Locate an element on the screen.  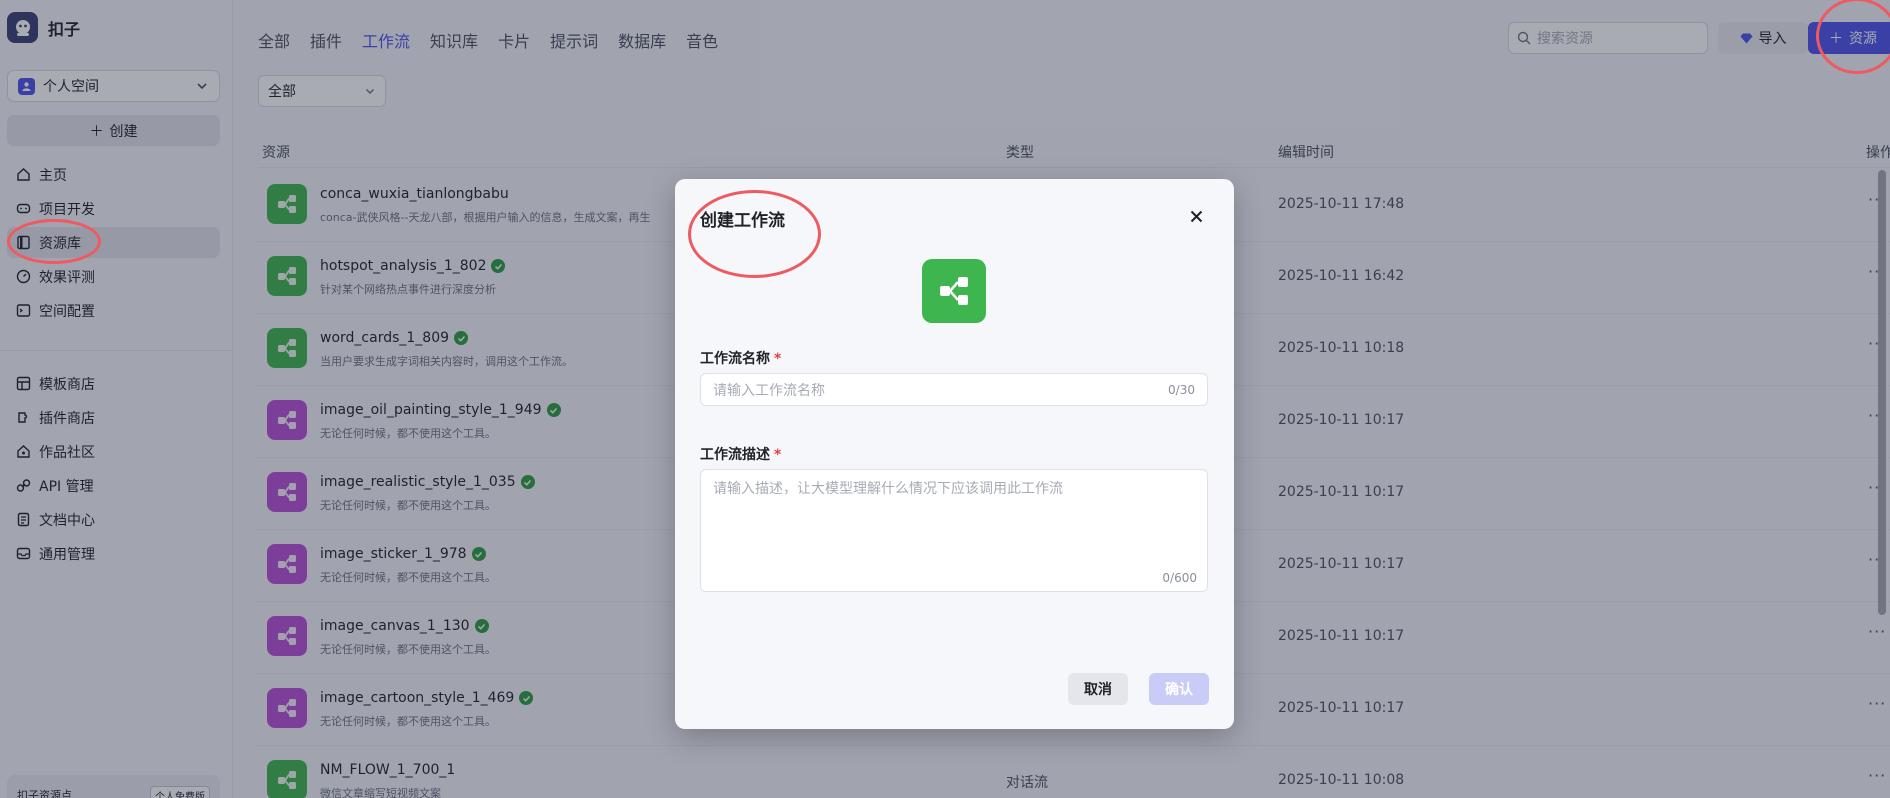
annotation-circle-dialog-title is located at coordinates (754, 234).